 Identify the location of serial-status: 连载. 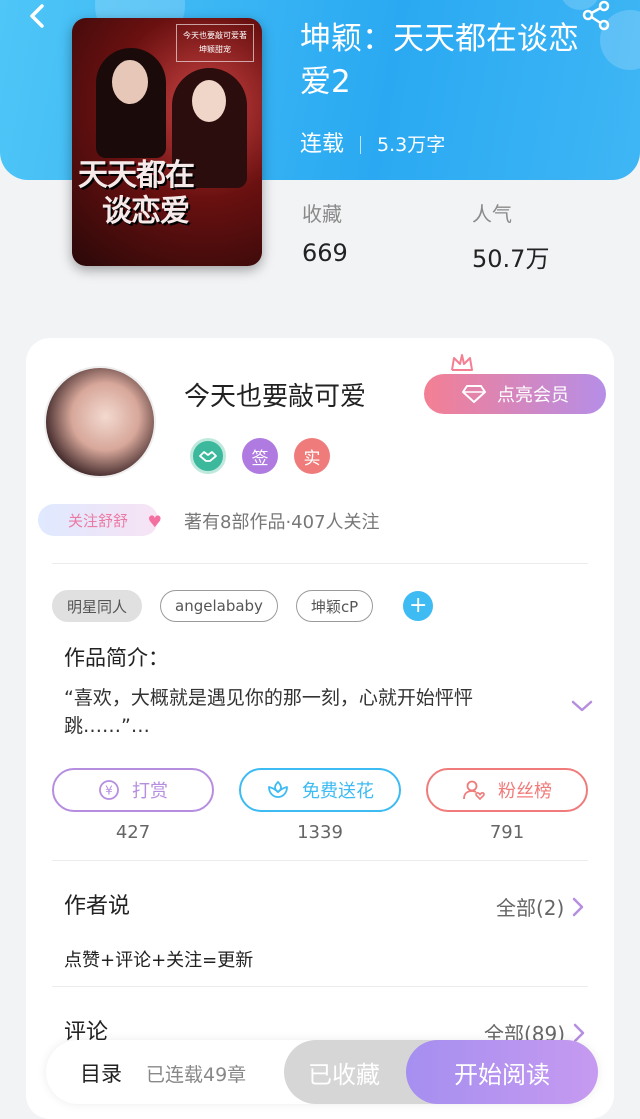
(322, 144).